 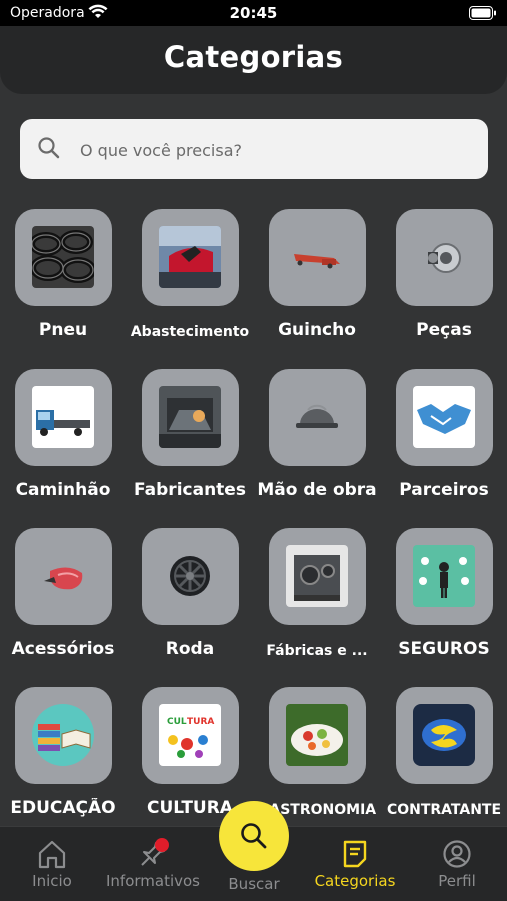 I want to click on category-label: Roda, so click(x=190, y=649).